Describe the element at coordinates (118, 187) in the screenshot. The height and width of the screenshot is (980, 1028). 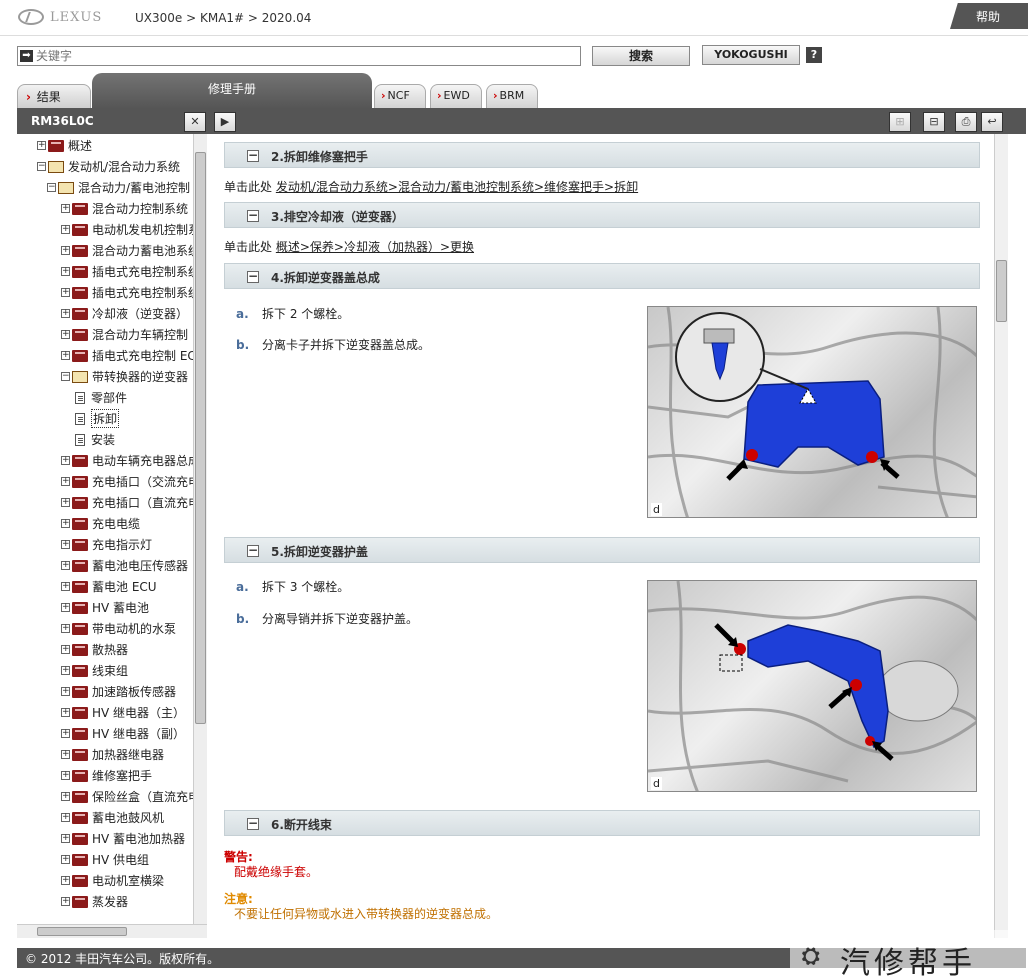
I see `tree-item: − 混合动力/蓄电池控制` at that location.